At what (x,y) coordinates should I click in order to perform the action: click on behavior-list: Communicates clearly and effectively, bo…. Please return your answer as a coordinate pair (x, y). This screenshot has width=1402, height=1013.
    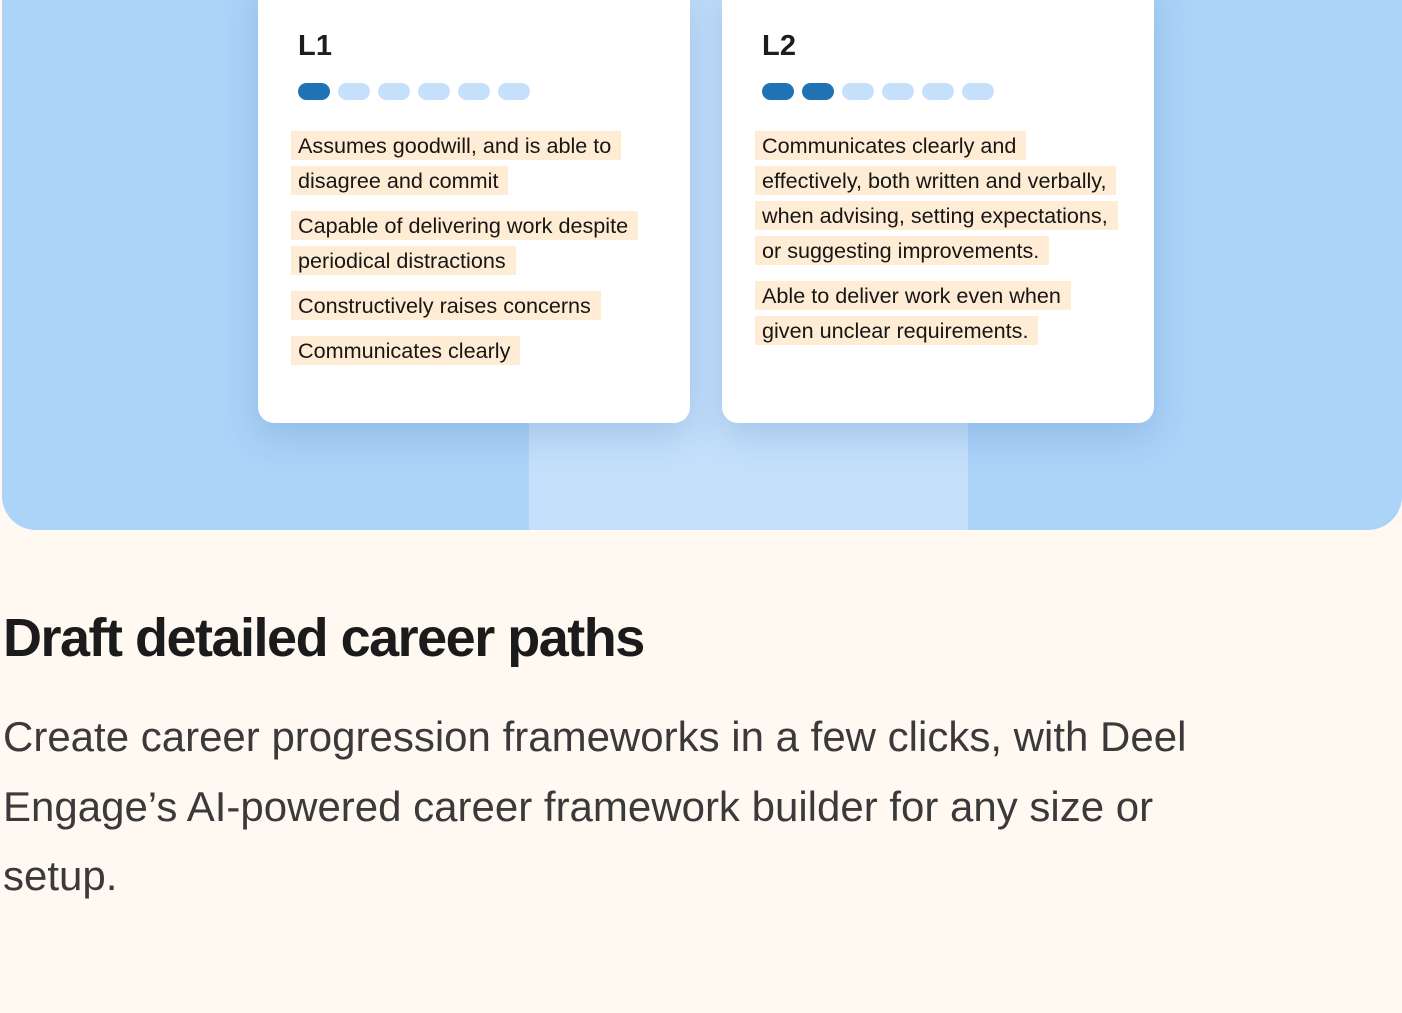
    Looking at the image, I should click on (951, 238).